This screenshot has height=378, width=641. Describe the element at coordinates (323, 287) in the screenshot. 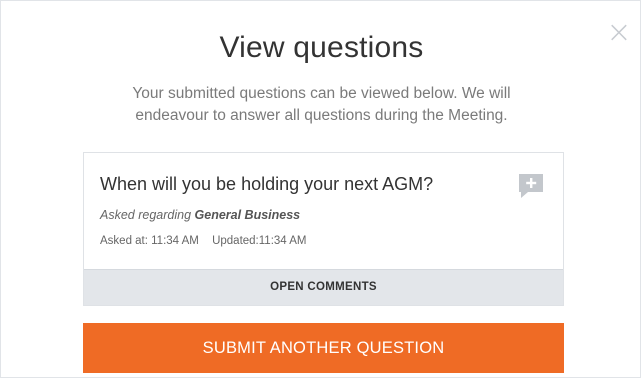

I see `open-comments-button: OPEN COMMENTS` at that location.